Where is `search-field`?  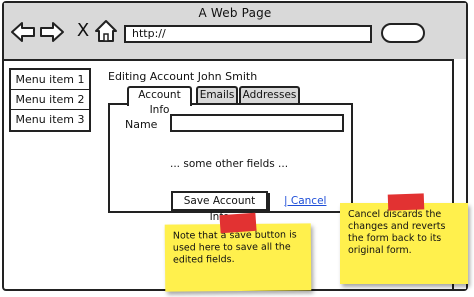 search-field is located at coordinates (403, 33).